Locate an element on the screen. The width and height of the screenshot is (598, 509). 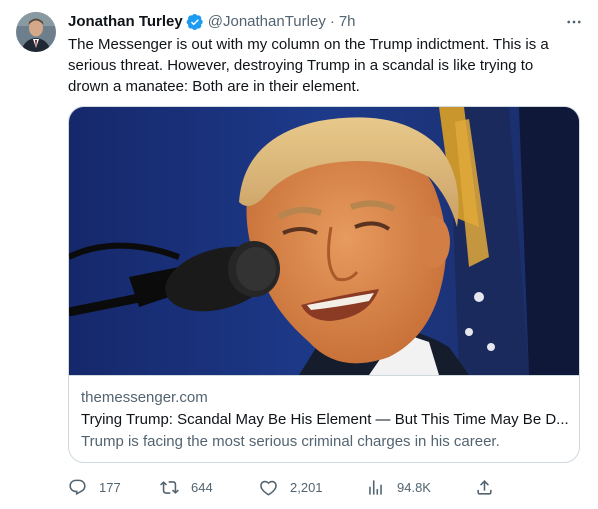
views-icon is located at coordinates (375, 487).